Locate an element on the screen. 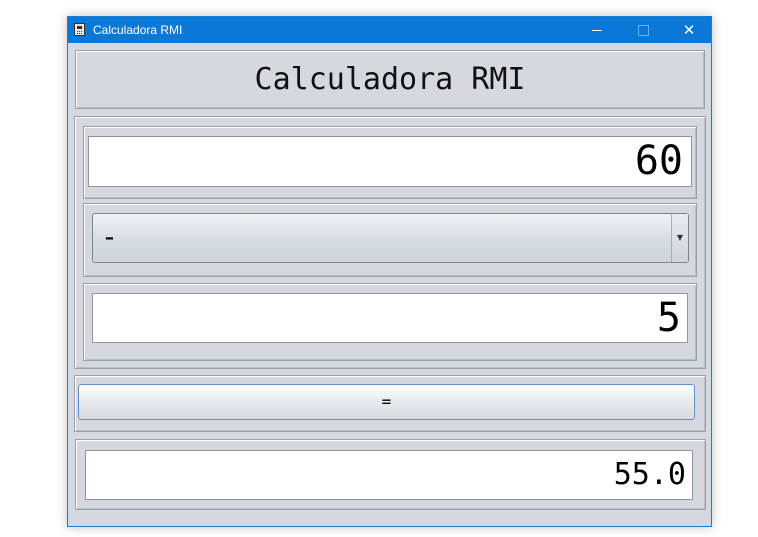 Image resolution: width=758 pixels, height=537 pixels. page-title: Calculadora RMI is located at coordinates (390, 79).